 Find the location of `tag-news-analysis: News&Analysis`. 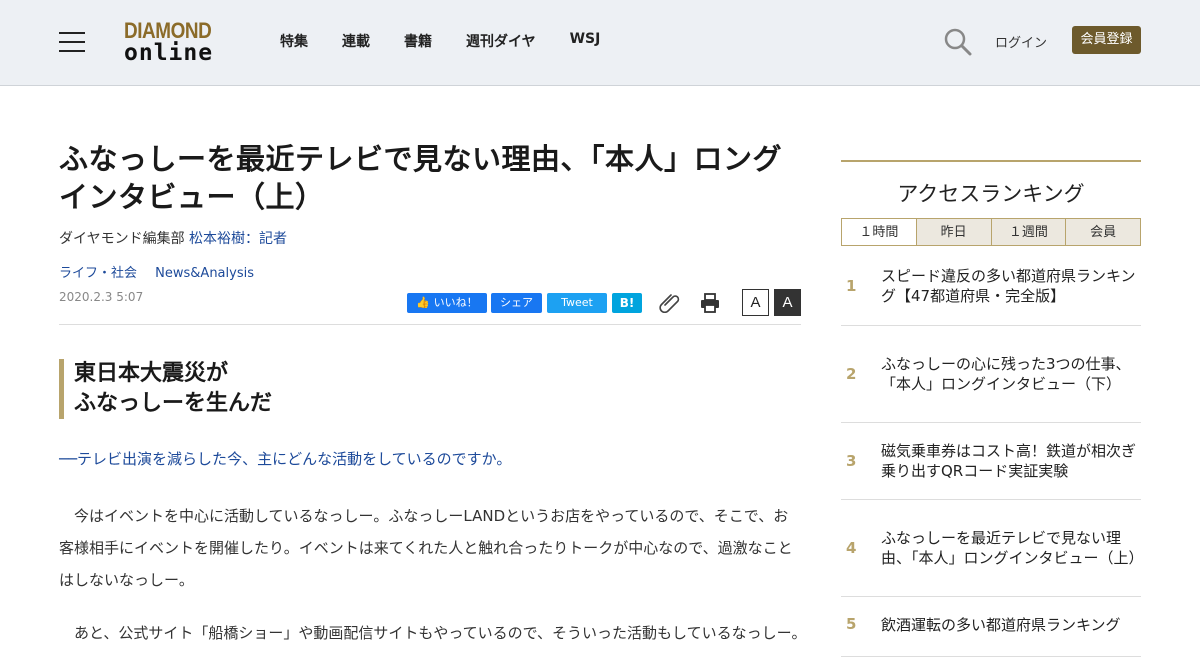

tag-news-analysis: News&Analysis is located at coordinates (204, 273).